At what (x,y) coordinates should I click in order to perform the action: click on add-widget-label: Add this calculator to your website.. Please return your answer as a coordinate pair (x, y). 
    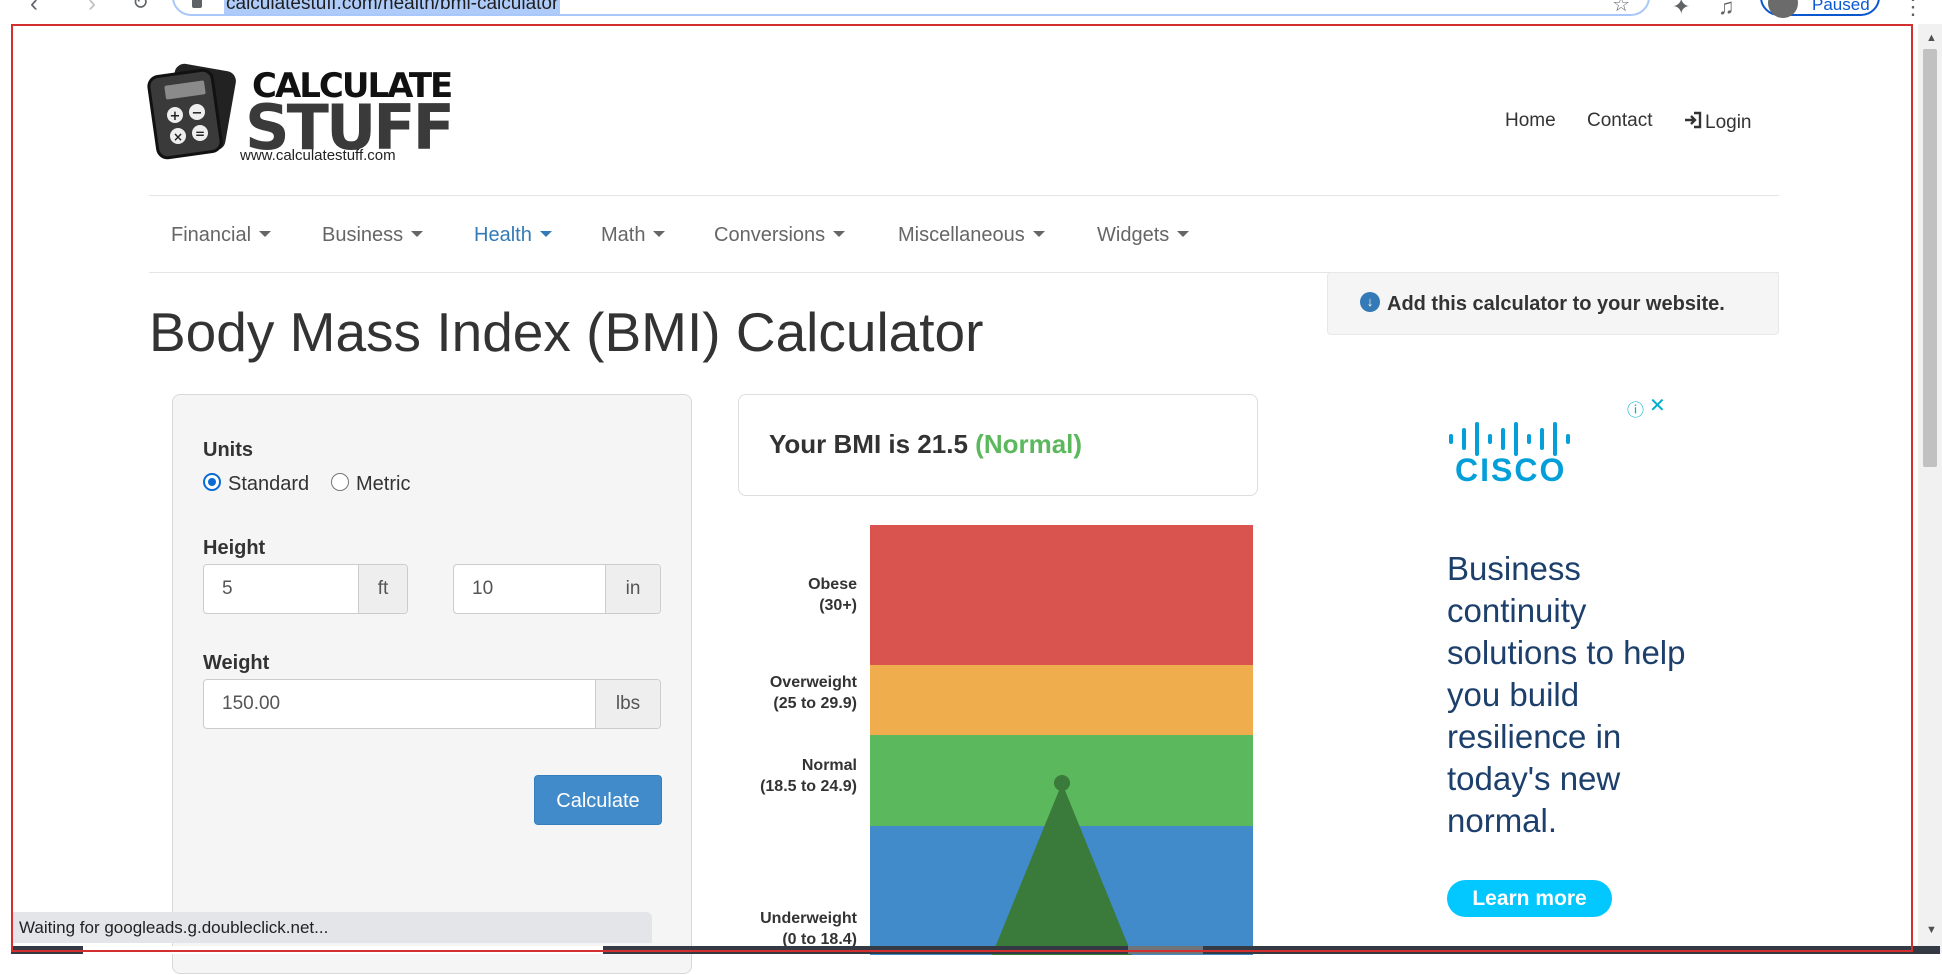
    Looking at the image, I should click on (1556, 304).